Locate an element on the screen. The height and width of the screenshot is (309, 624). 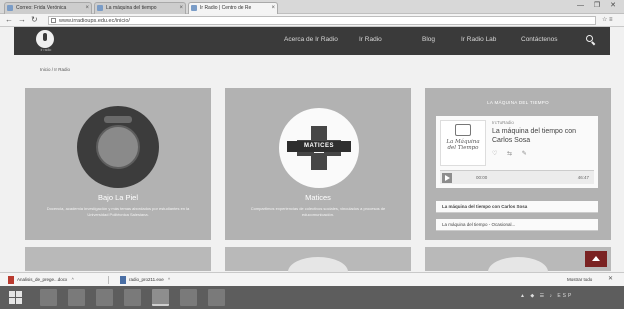
logo-subtext: ir radio is located at coordinates (46, 50).